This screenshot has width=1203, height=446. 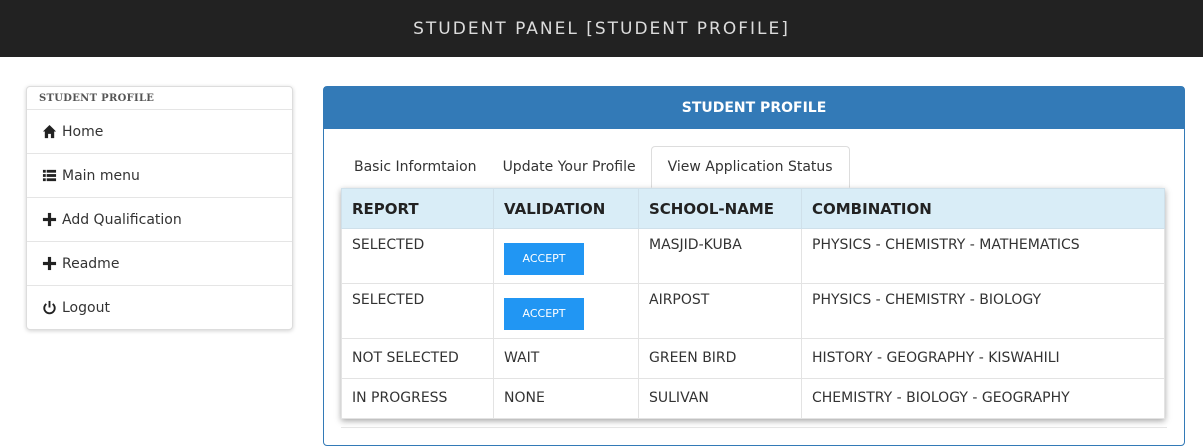 I want to click on validation-cell: NONE, so click(x=566, y=398).